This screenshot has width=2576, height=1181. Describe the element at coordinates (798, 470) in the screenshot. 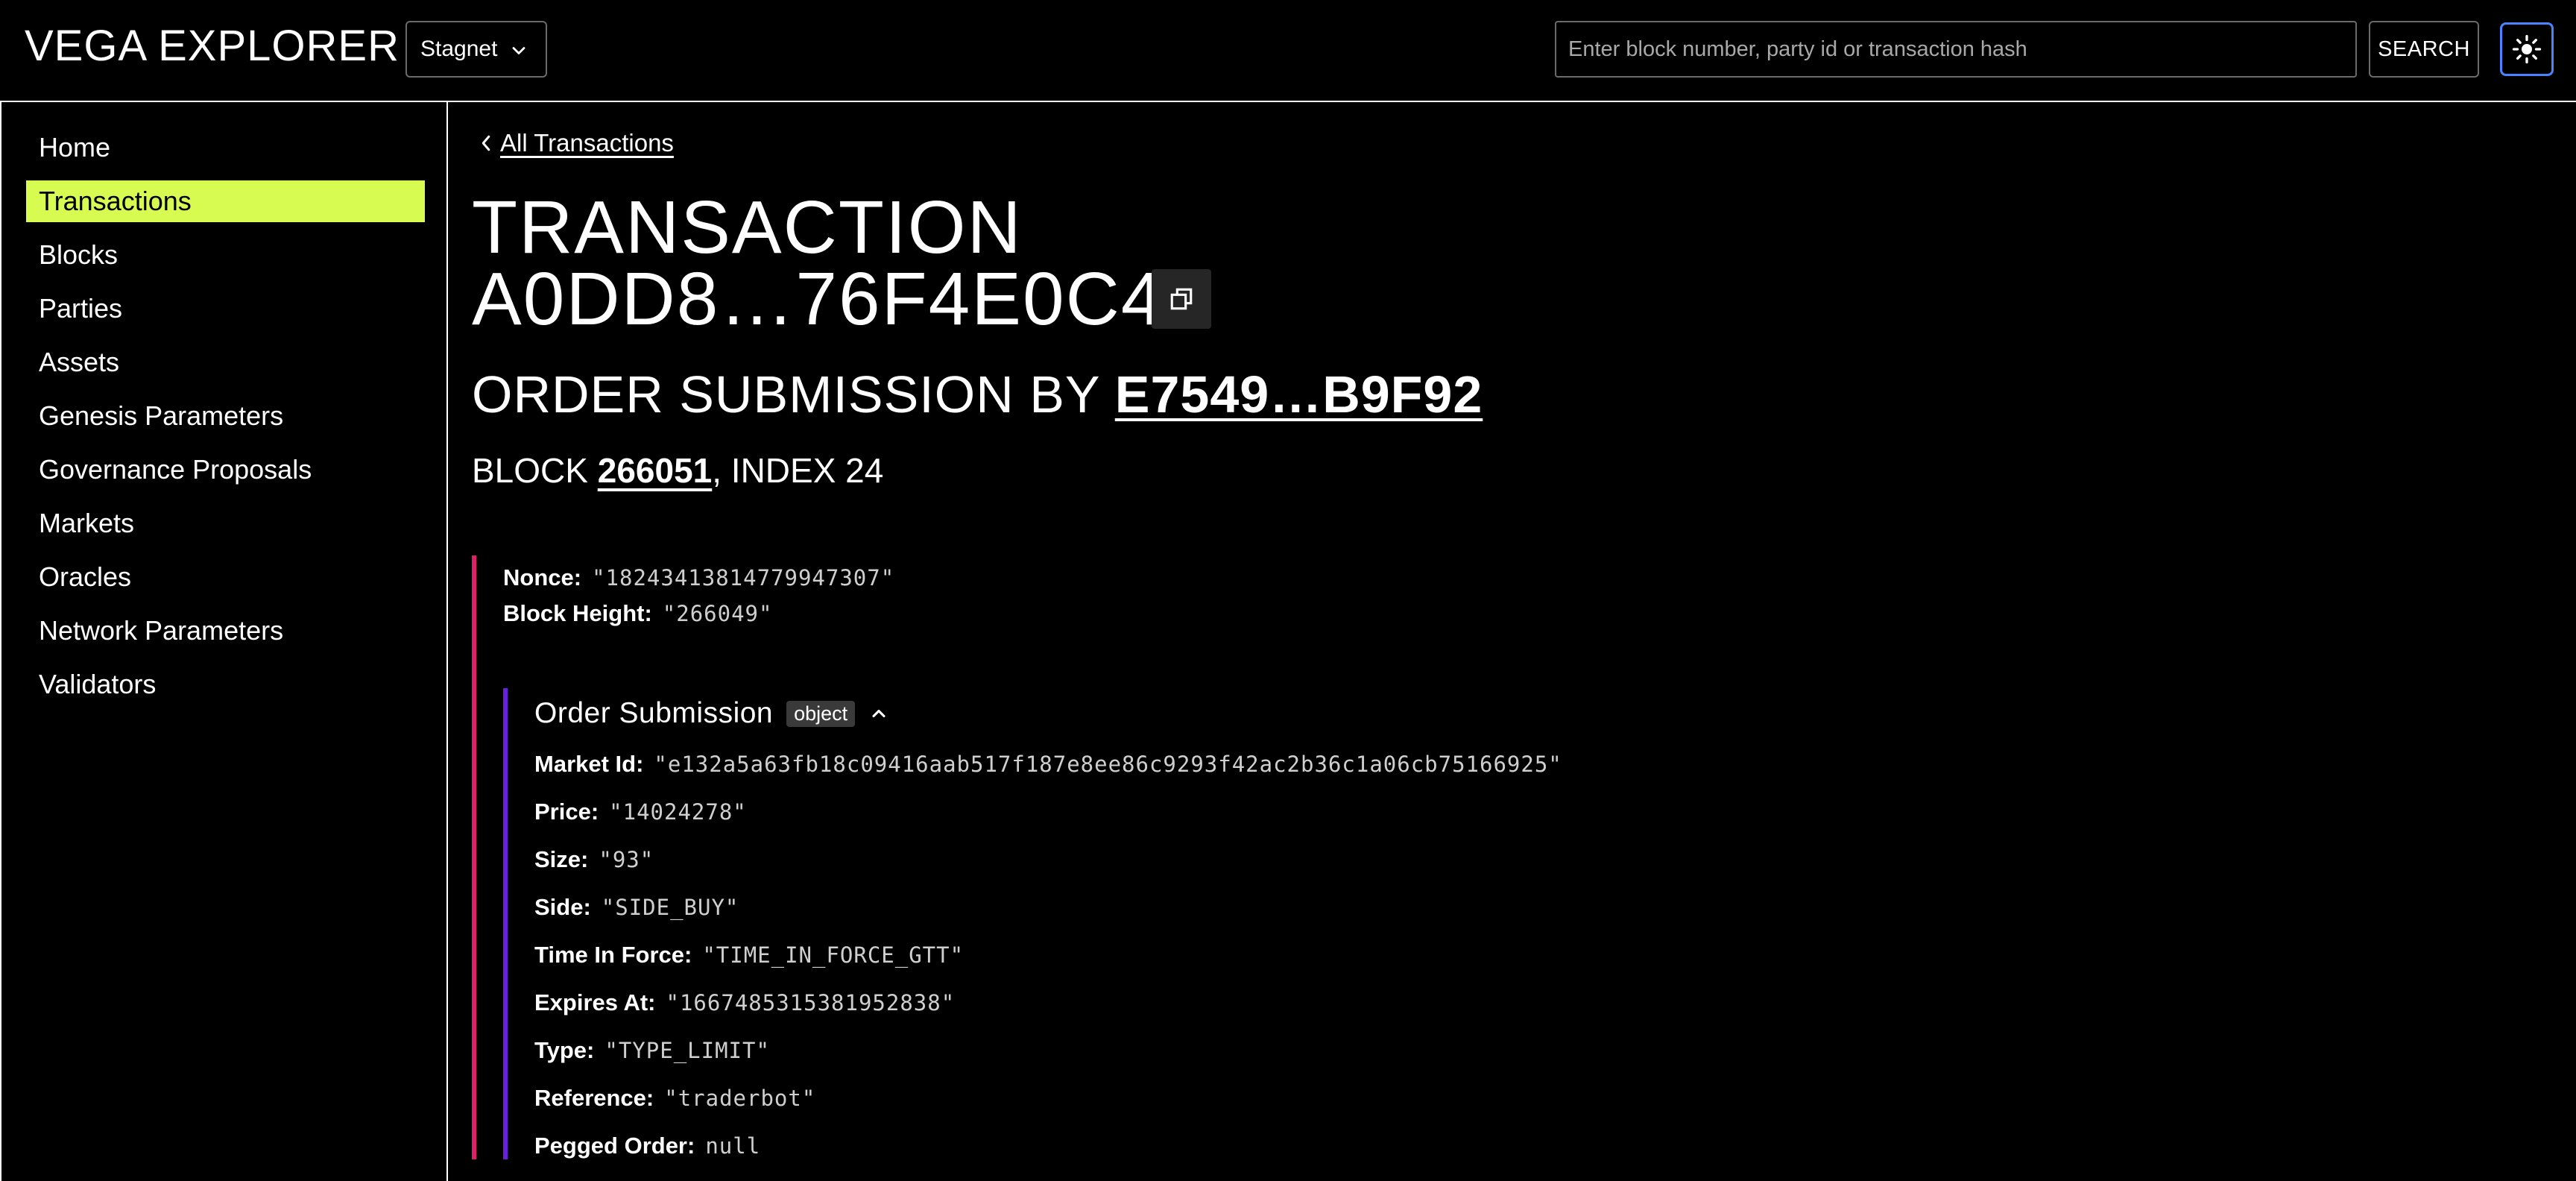

I see `index-label: , INDEX 24` at that location.